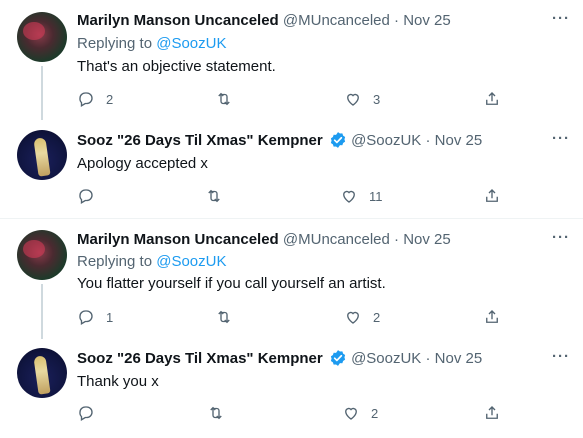 The width and height of the screenshot is (583, 438). I want to click on action-bar: 2 3, so click(292, 99).